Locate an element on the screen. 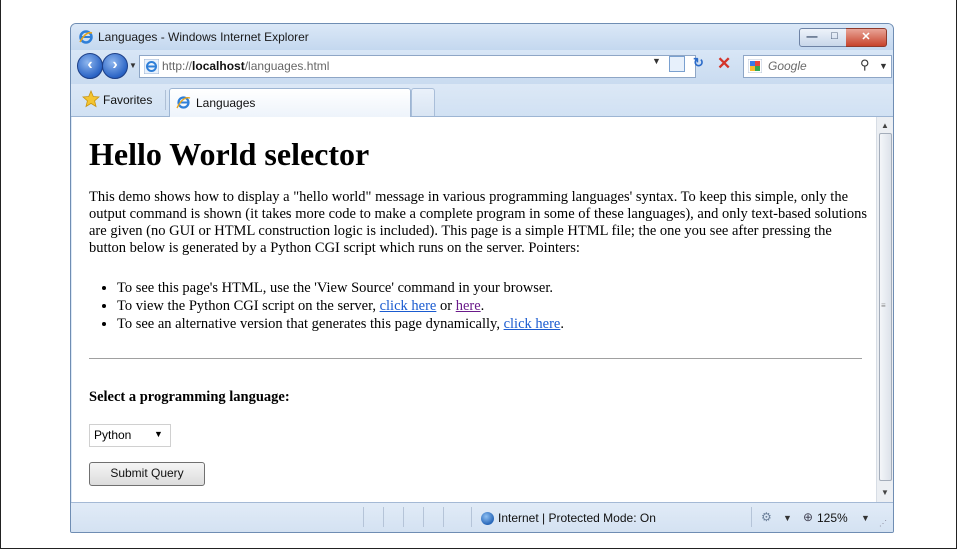  language-select: Python ▼ is located at coordinates (130, 435).